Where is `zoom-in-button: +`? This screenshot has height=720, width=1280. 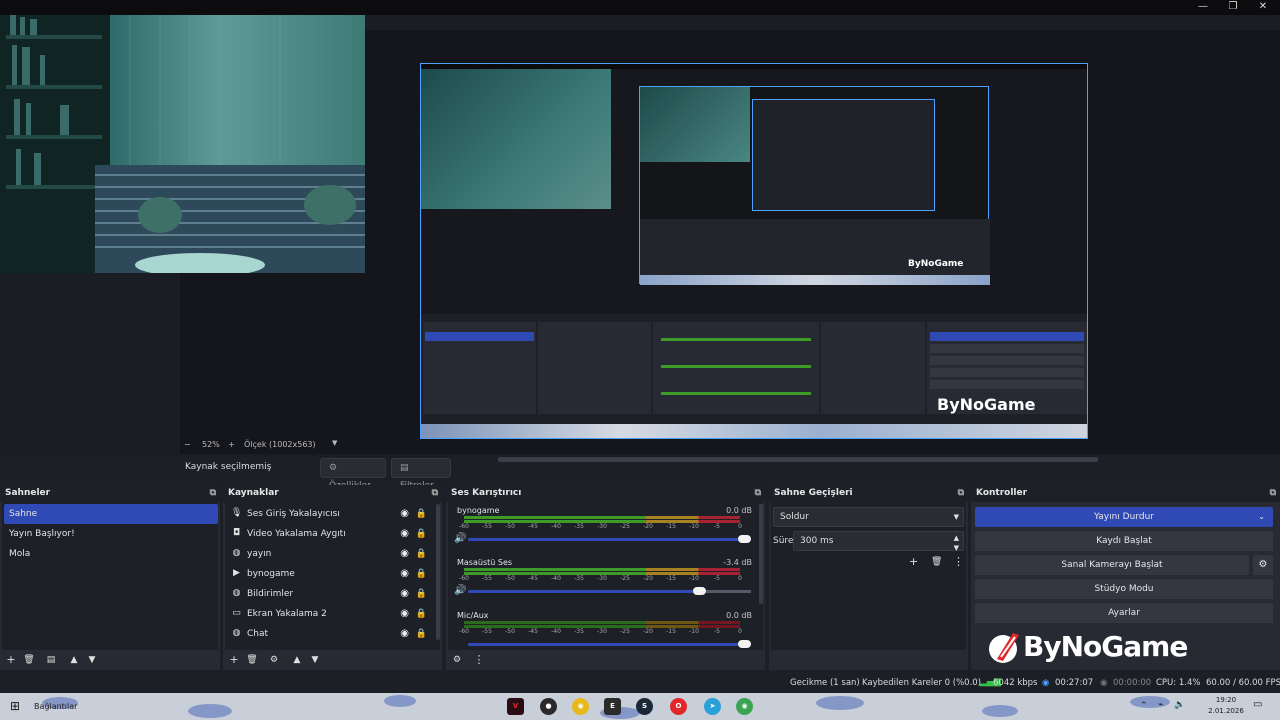 zoom-in-button: + is located at coordinates (231, 444).